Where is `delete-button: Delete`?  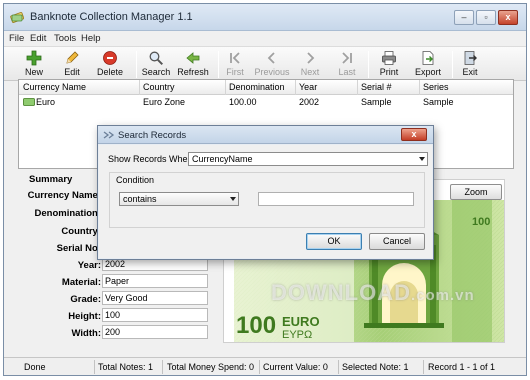 delete-button: Delete is located at coordinates (110, 64).